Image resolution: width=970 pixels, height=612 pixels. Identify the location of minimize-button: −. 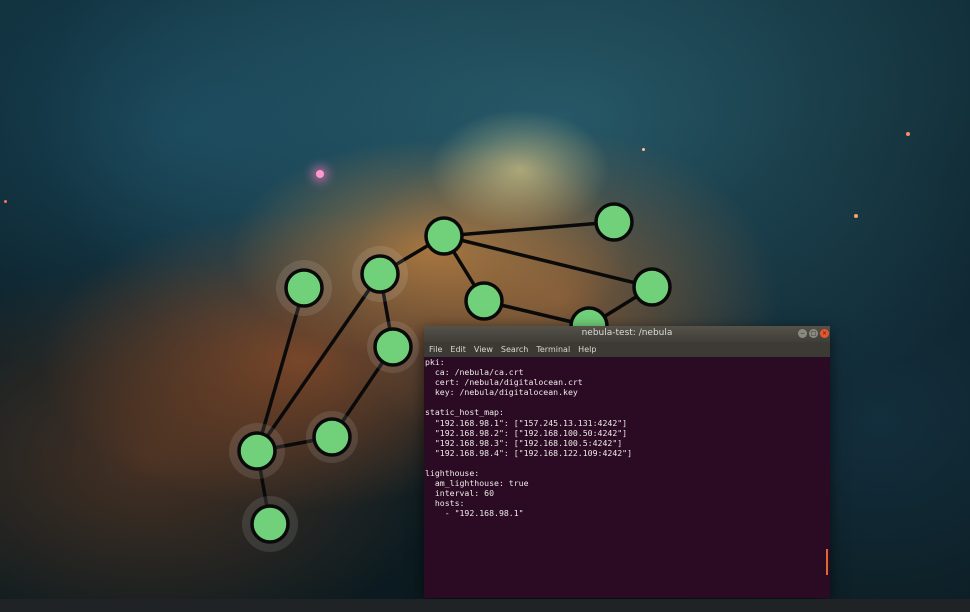
(802, 333).